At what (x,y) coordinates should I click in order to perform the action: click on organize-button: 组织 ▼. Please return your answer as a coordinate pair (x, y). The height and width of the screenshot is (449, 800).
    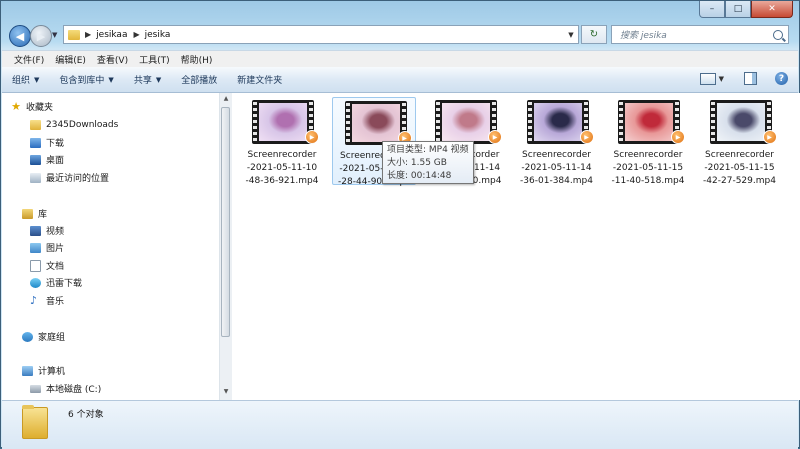
    Looking at the image, I should click on (26, 80).